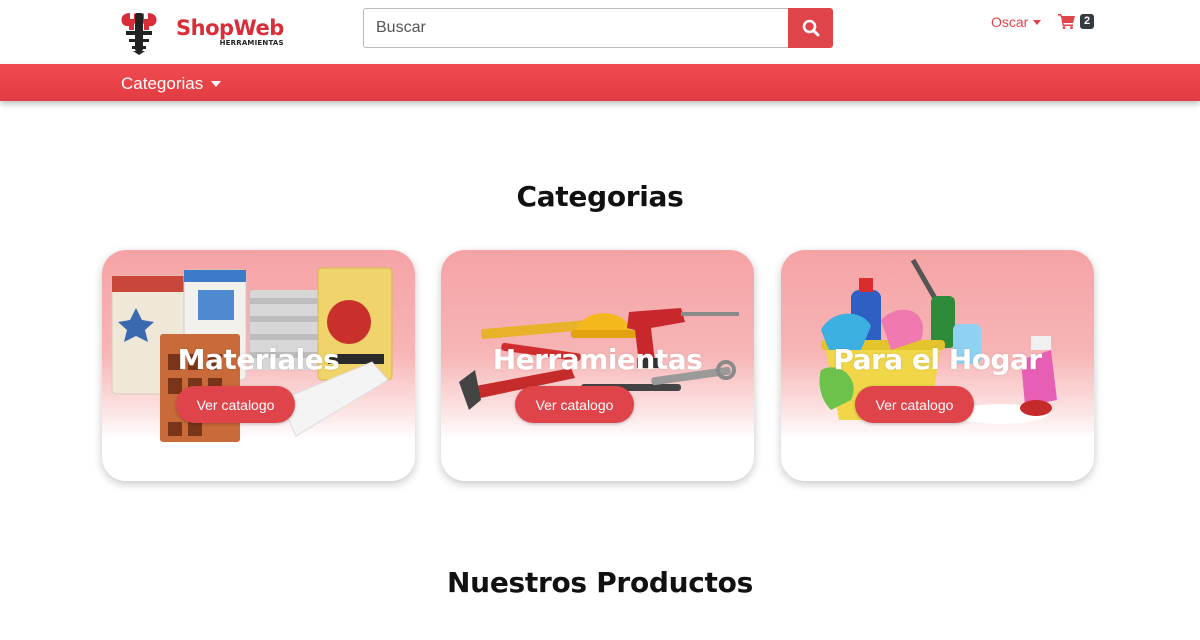 This screenshot has height=640, width=1200. What do you see at coordinates (575, 28) in the screenshot?
I see `search-input` at bounding box center [575, 28].